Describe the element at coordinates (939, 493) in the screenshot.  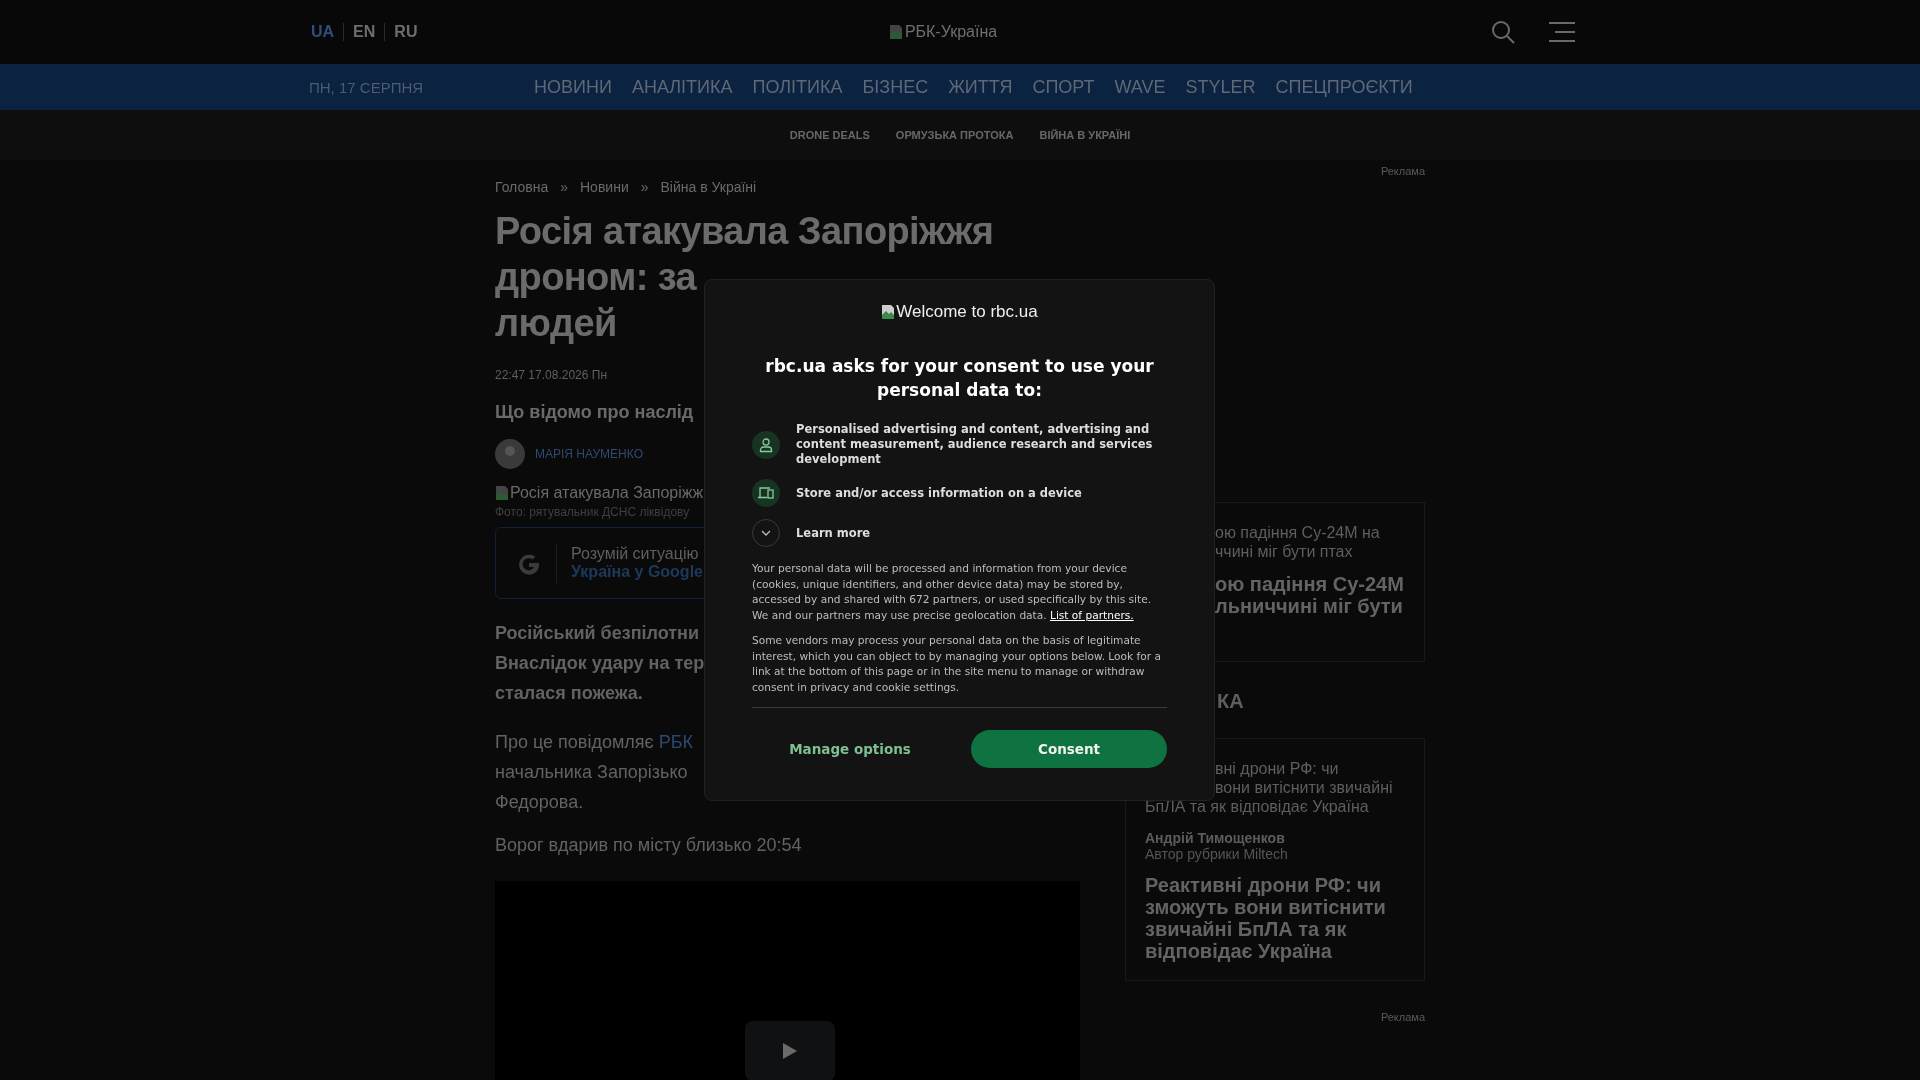
I see `purpose-text: Store and/or access information on a device` at that location.